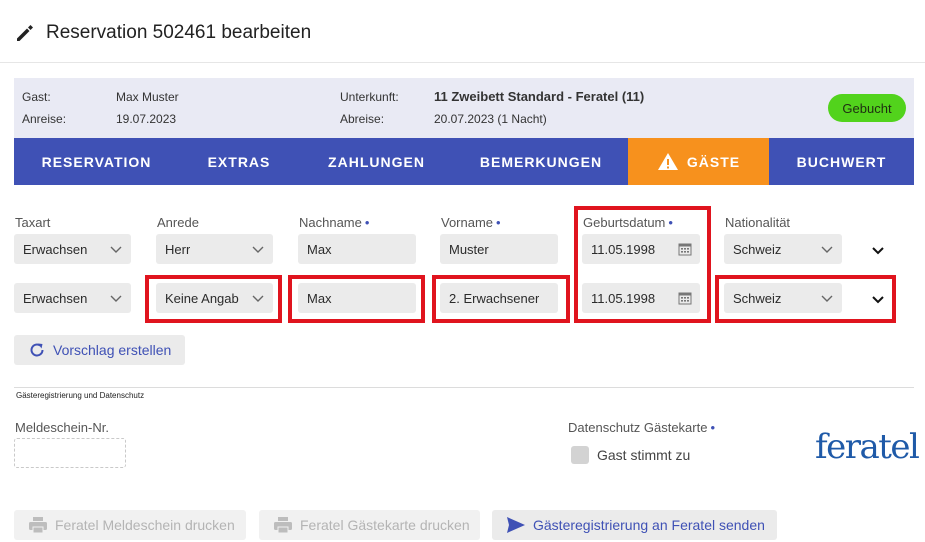 The image size is (925, 542). I want to click on nationalitaet-select: Schweiz, so click(783, 249).